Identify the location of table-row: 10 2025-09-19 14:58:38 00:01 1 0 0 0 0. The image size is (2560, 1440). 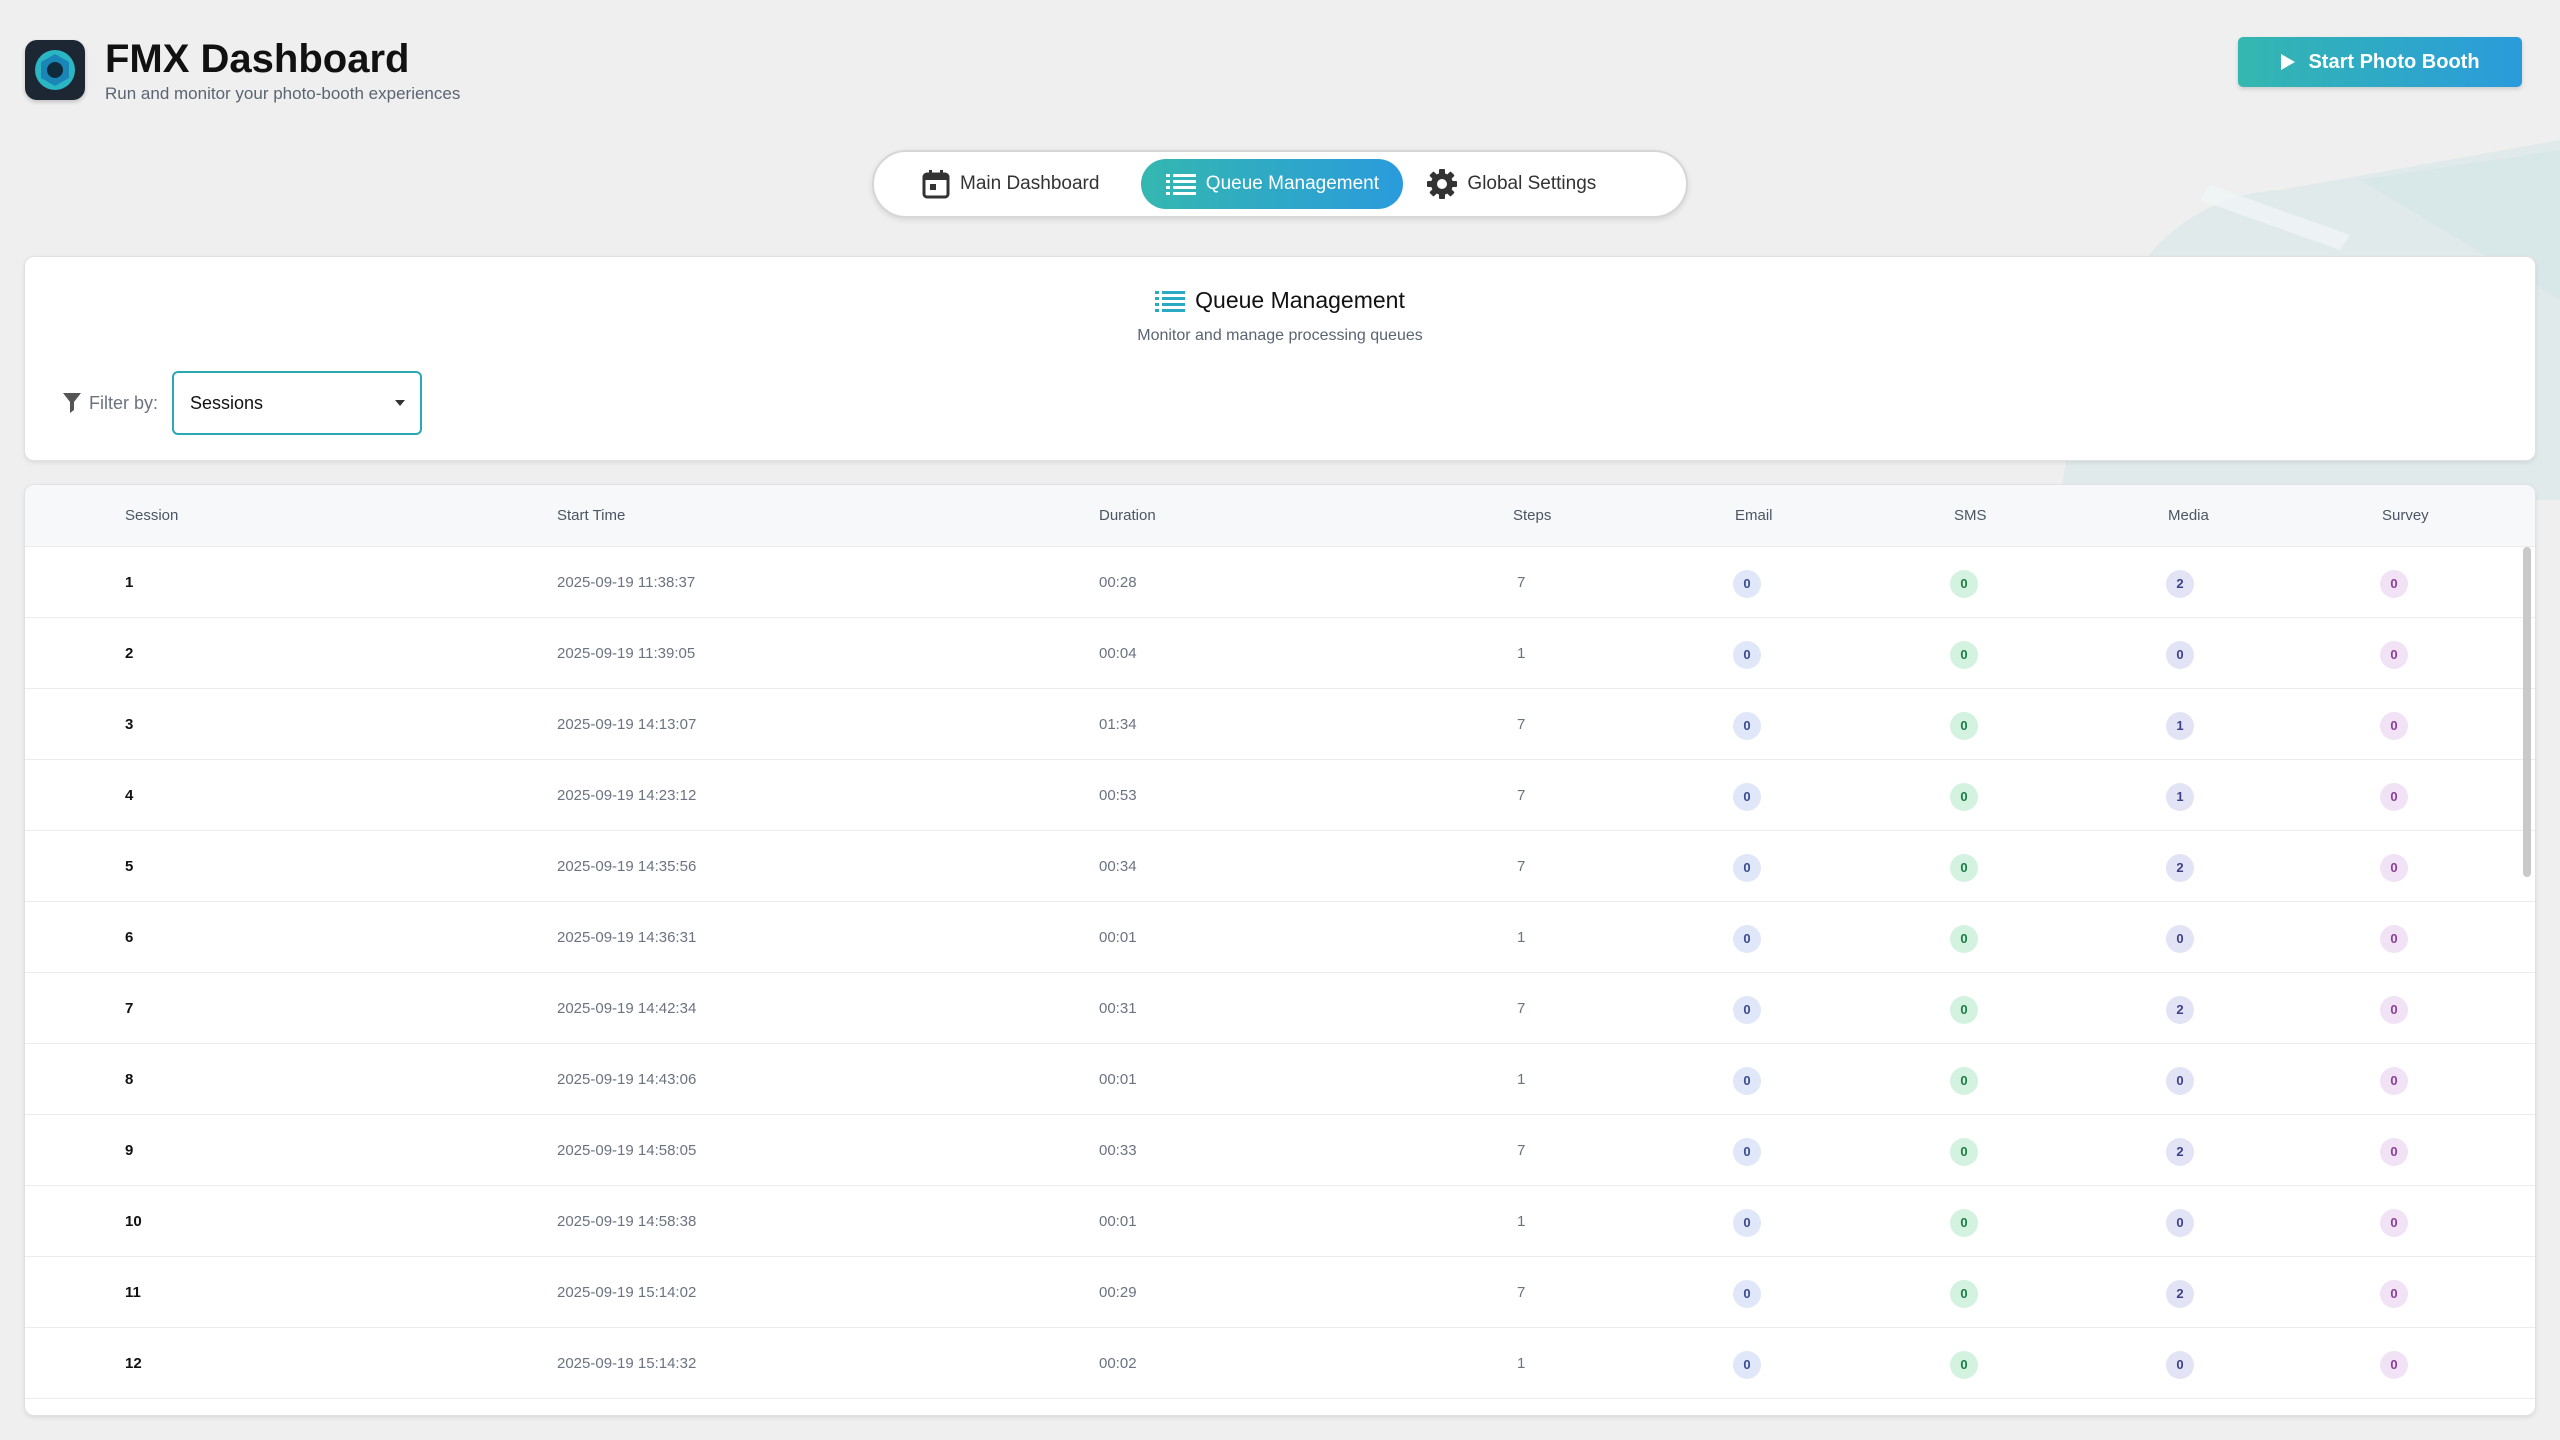
(1280, 1221).